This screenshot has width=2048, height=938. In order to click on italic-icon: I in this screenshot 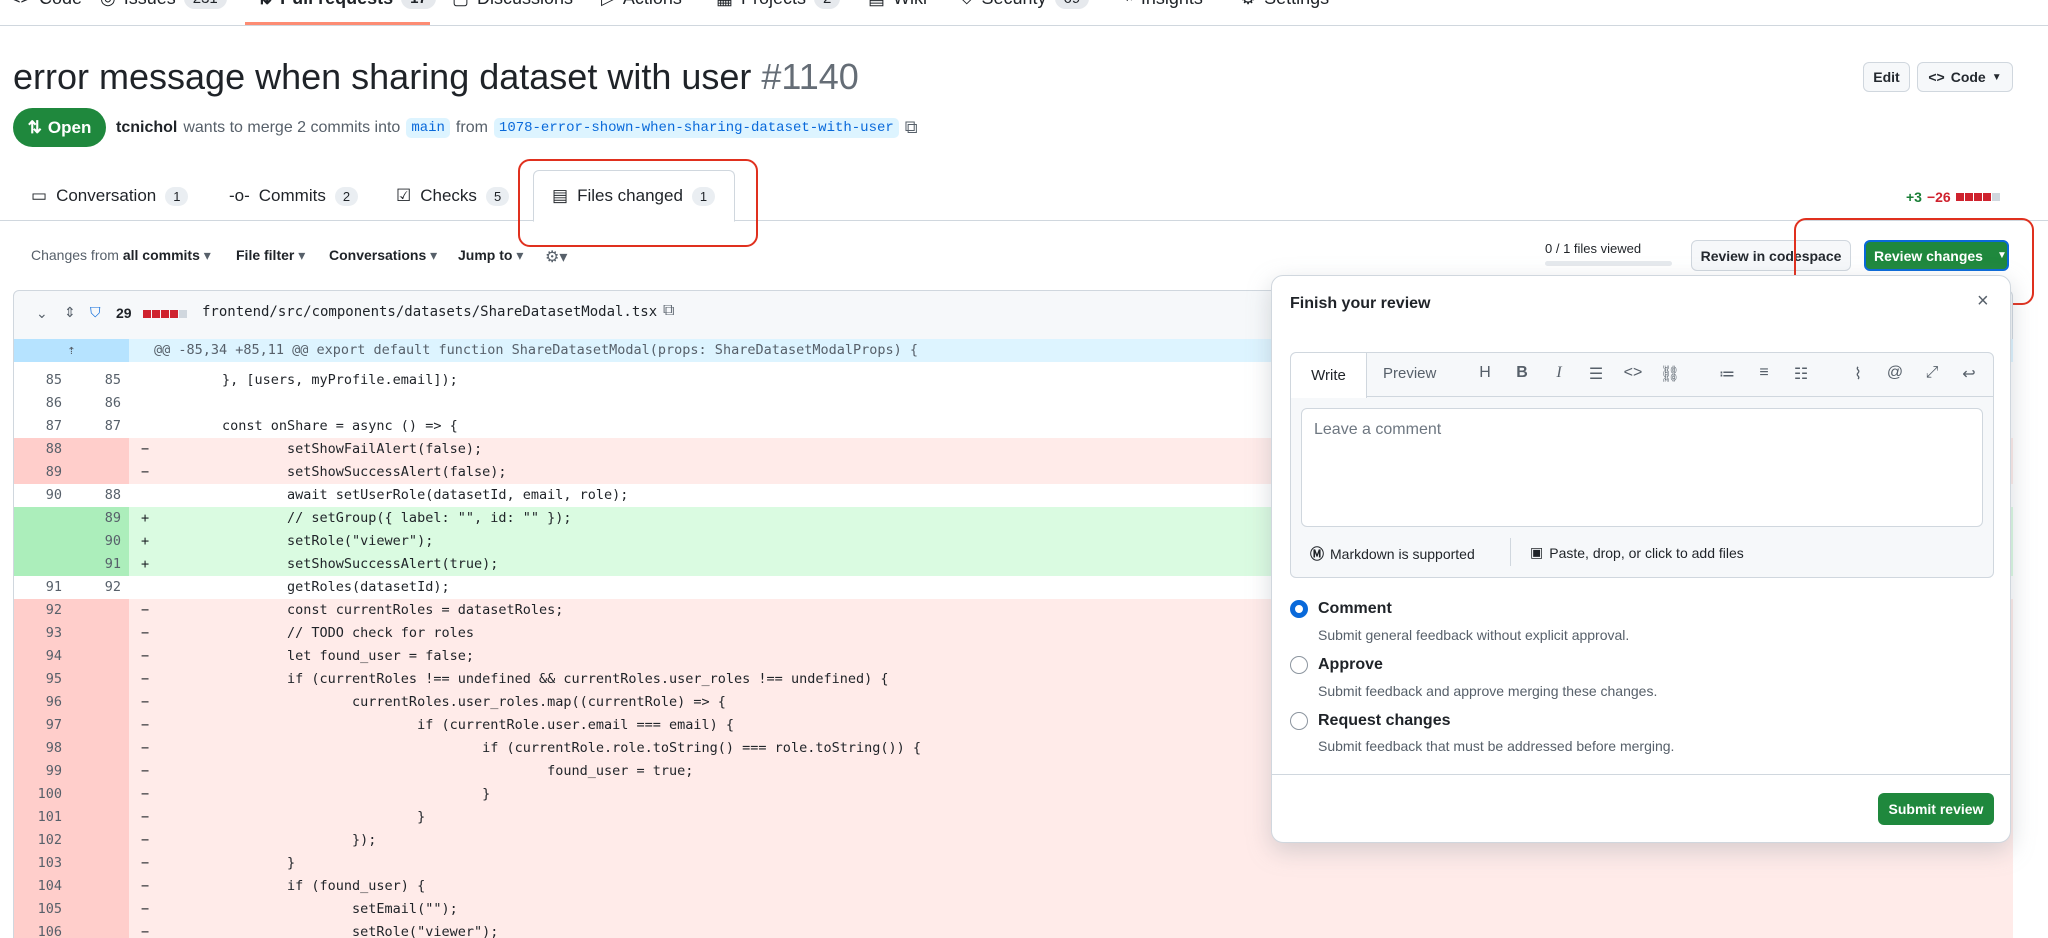, I will do `click(1559, 373)`.